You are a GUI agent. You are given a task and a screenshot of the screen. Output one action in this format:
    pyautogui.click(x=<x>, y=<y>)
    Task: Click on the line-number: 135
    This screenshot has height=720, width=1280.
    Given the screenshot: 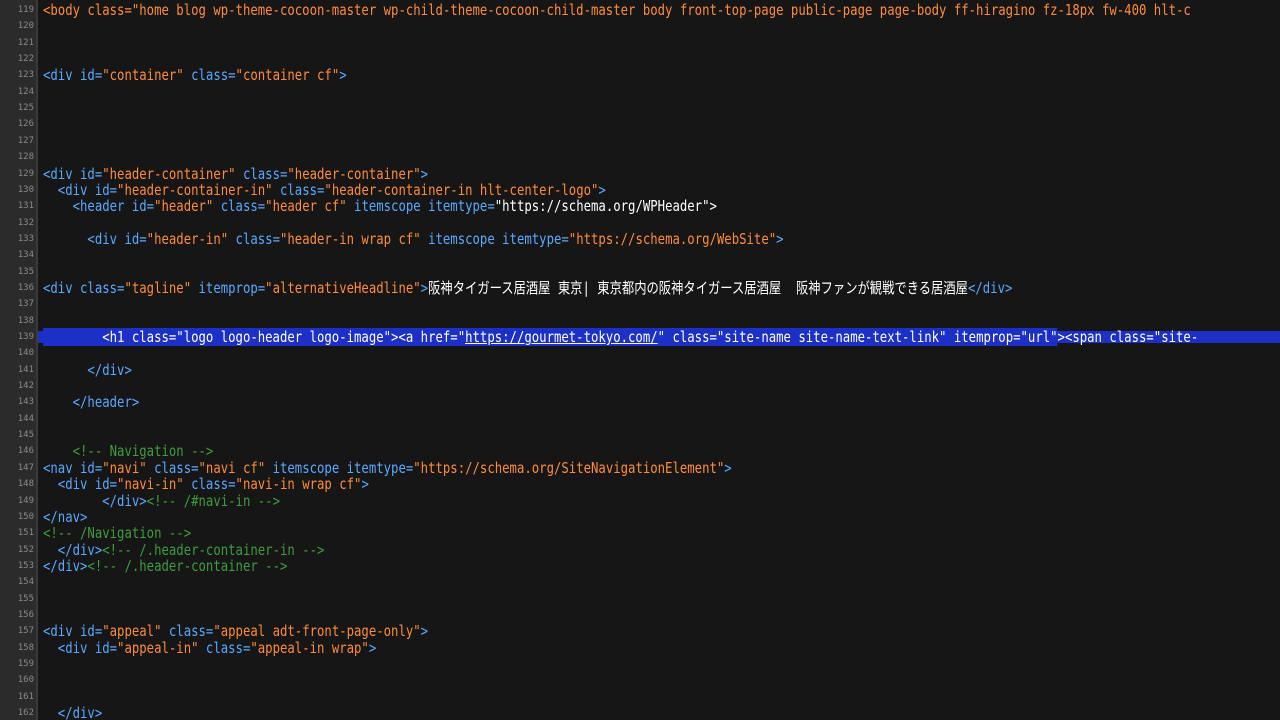 What is the action you would take?
    pyautogui.click(x=25, y=271)
    